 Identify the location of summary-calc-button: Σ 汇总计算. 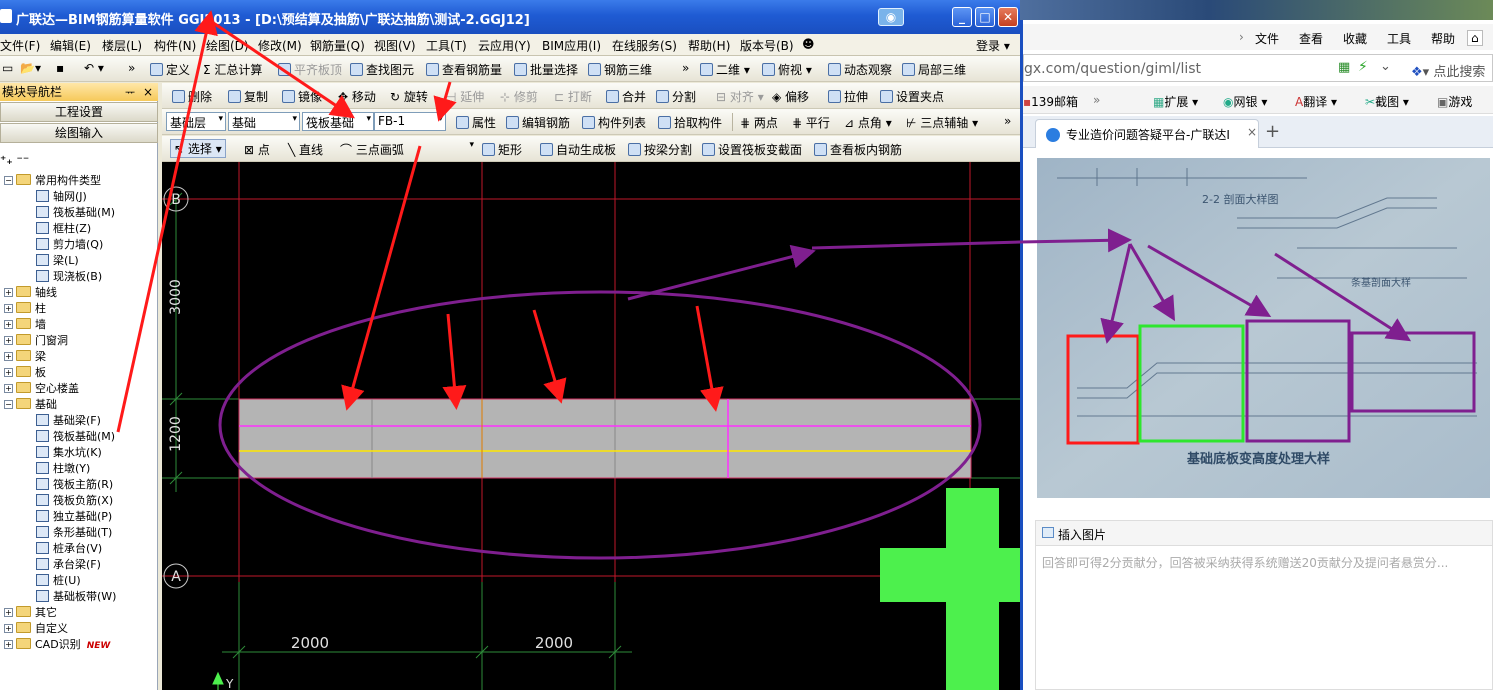
(232, 69).